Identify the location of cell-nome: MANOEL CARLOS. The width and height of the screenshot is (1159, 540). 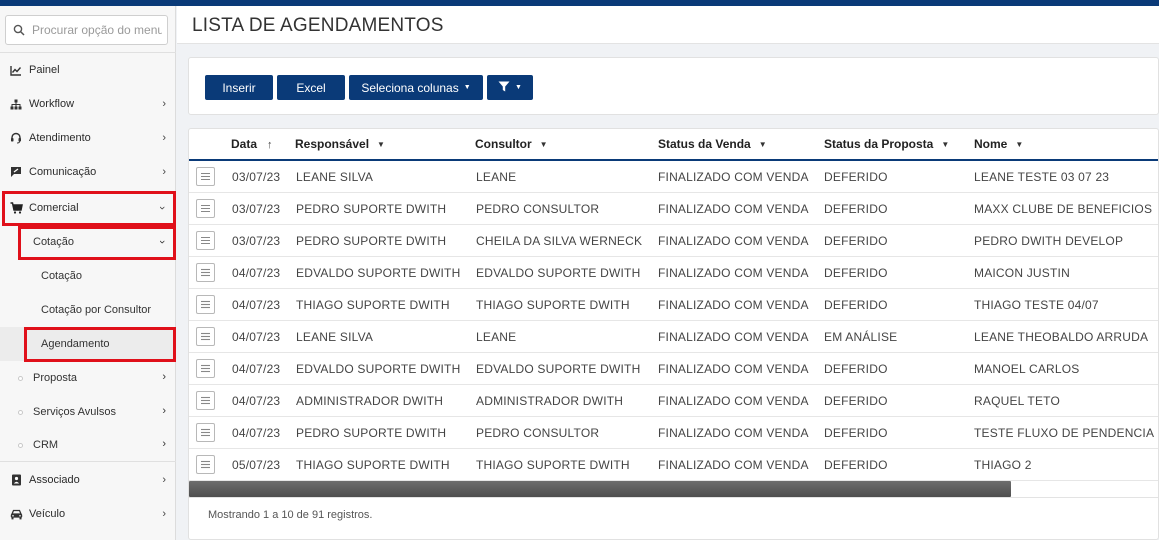
(1027, 369).